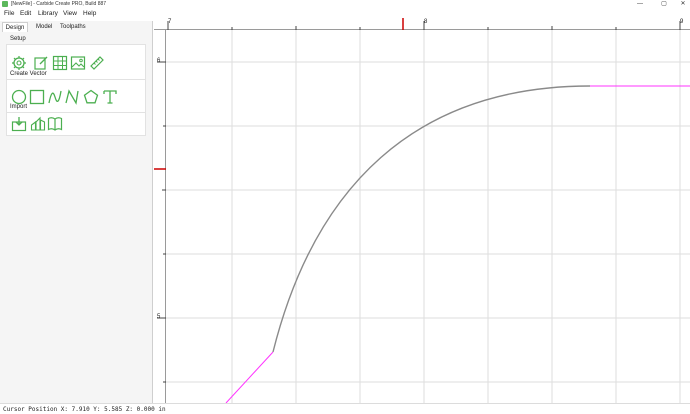 This screenshot has width=690, height=414. Describe the element at coordinates (426, 22) in the screenshot. I see `ruler-label-8: 8` at that location.